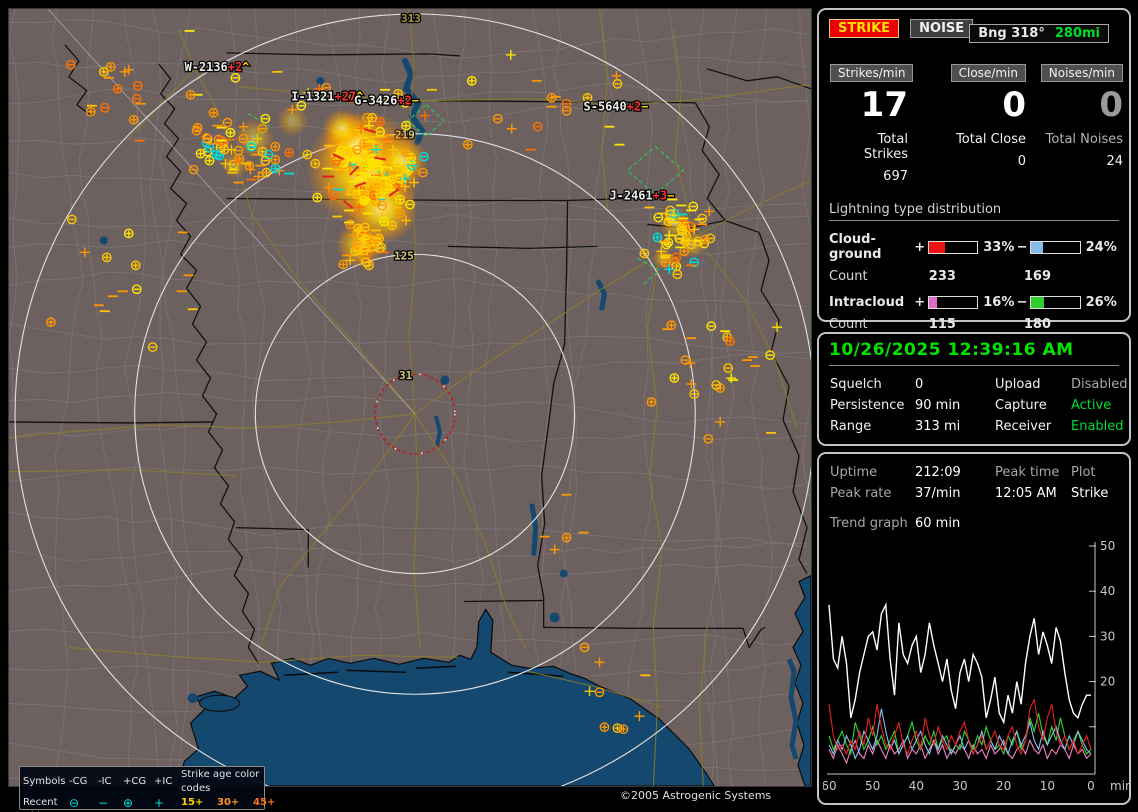 This screenshot has width=1138, height=812. What do you see at coordinates (856, 384) in the screenshot?
I see `info-cell: Squelch` at bounding box center [856, 384].